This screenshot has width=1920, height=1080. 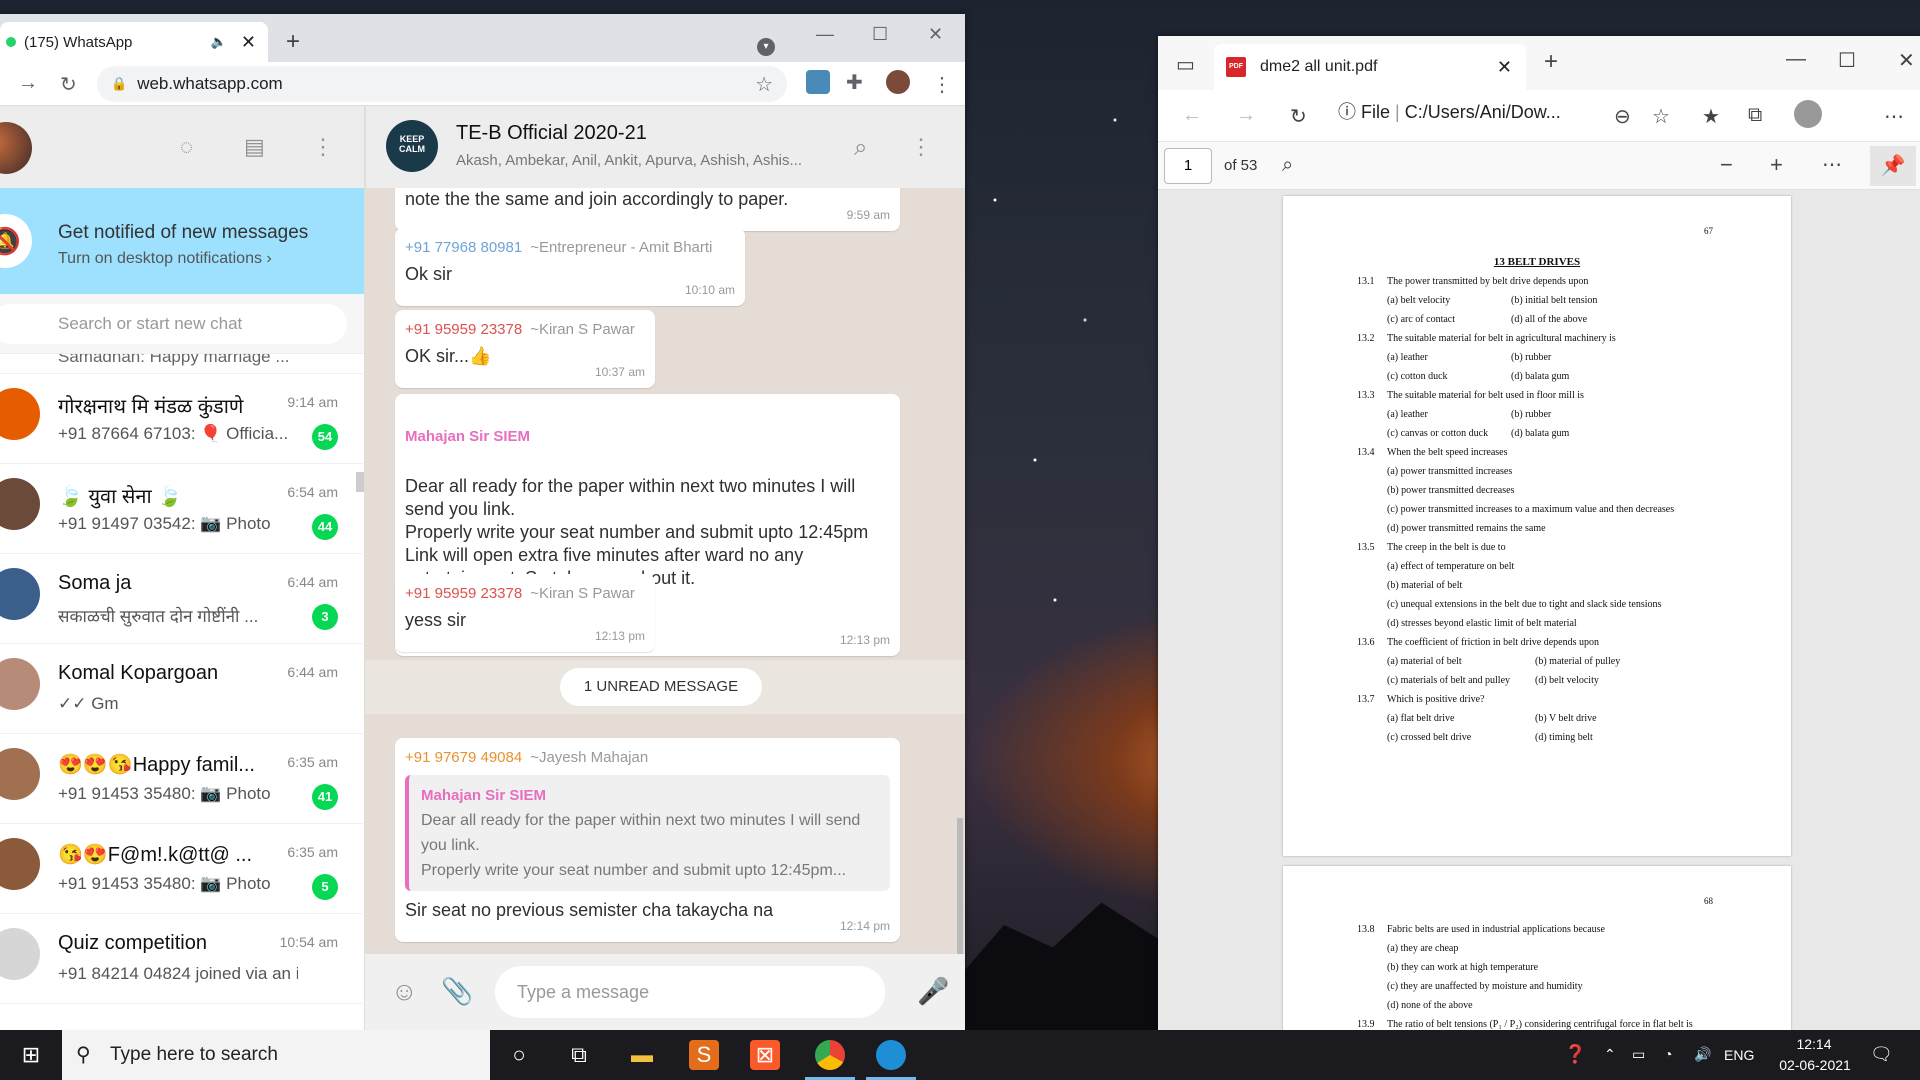 I want to click on pdf-search-icon: ⌕, so click(x=1287, y=165).